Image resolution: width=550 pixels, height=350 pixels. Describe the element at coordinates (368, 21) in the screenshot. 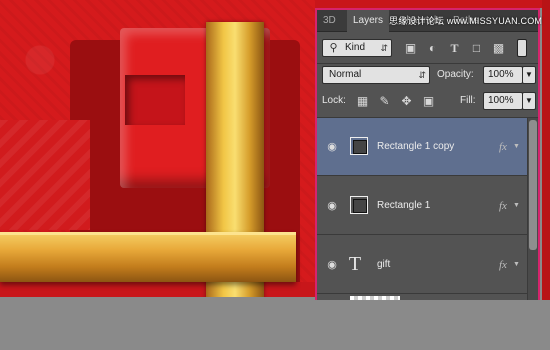

I see `tab-layers: Layers` at that location.